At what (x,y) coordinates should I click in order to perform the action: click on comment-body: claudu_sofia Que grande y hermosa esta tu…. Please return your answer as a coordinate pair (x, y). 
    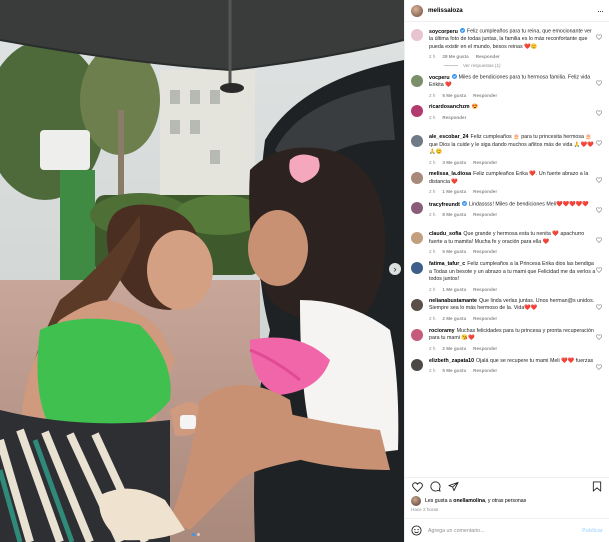
    Looking at the image, I should click on (513, 243).